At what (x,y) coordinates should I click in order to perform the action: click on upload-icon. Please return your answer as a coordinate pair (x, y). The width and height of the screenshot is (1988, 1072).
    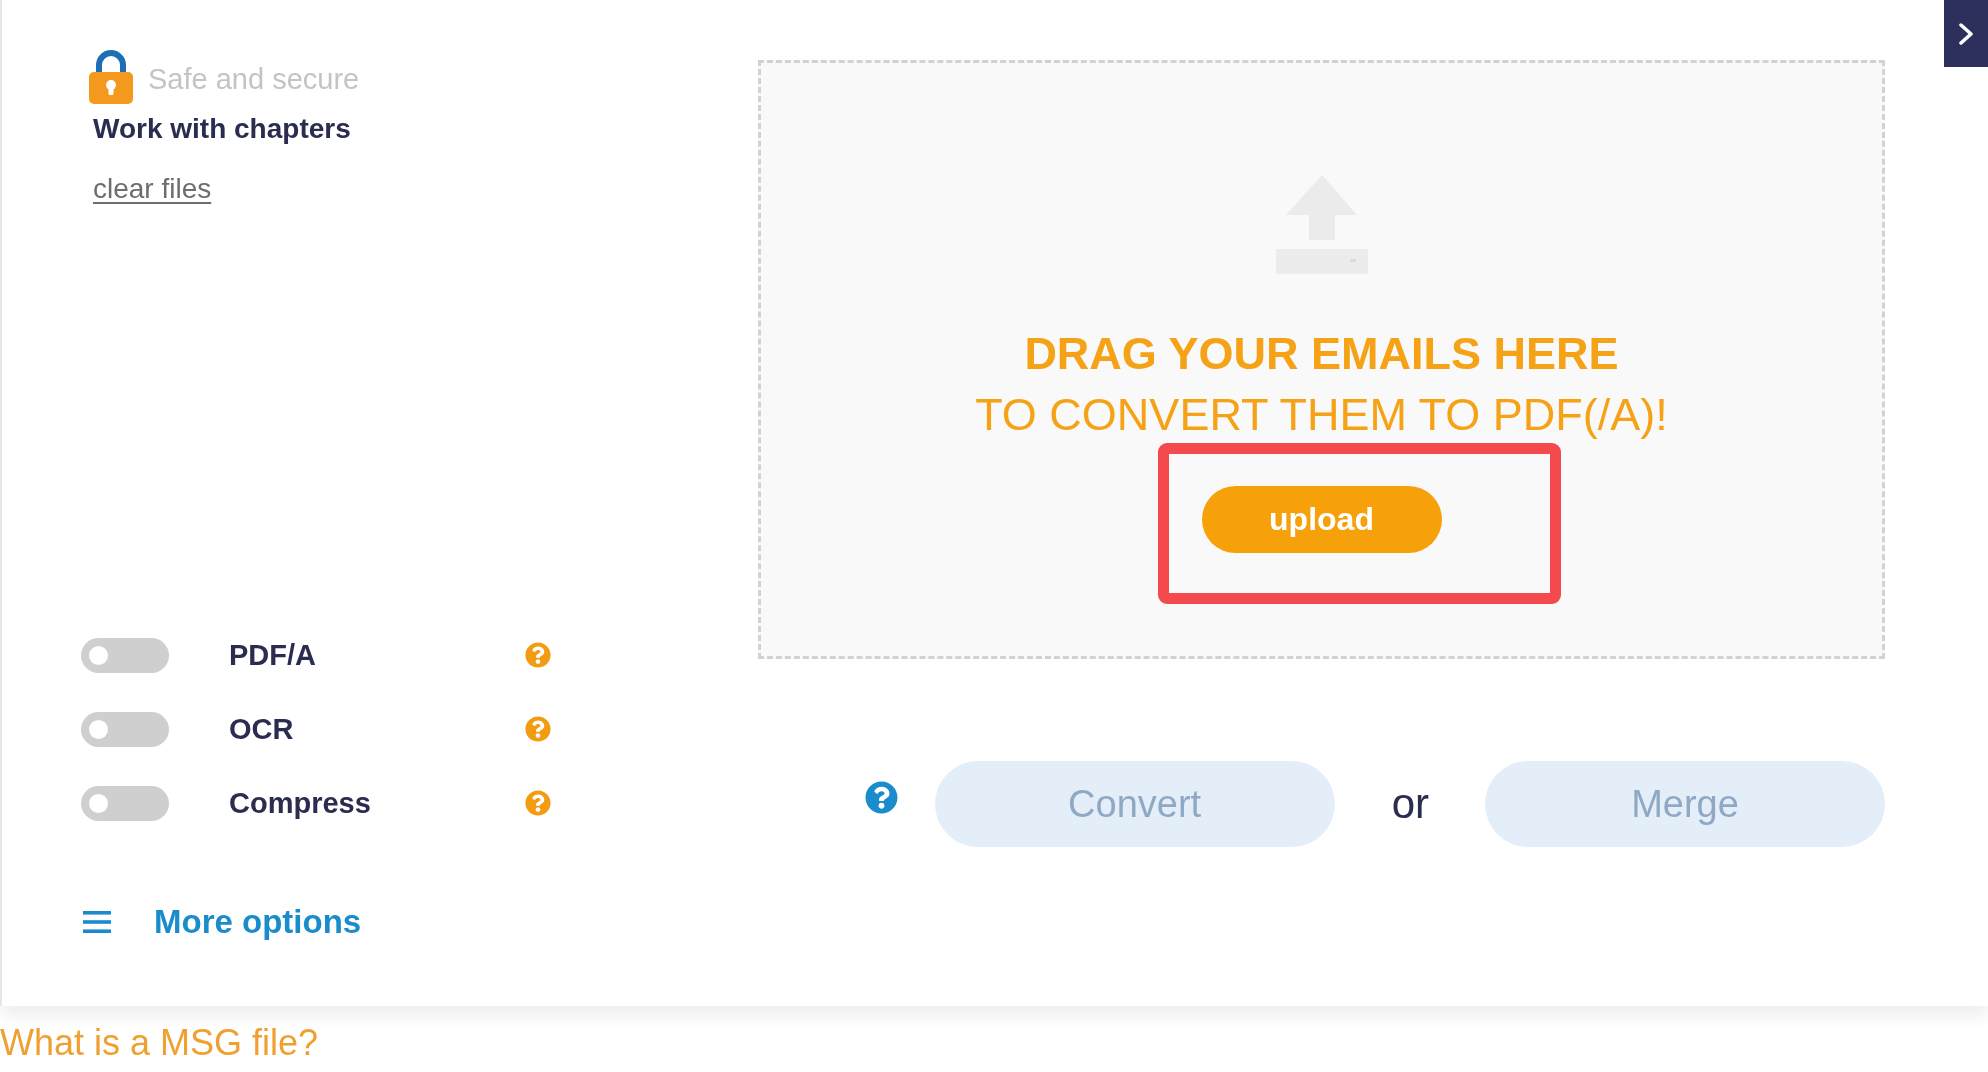
    Looking at the image, I should click on (1321, 224).